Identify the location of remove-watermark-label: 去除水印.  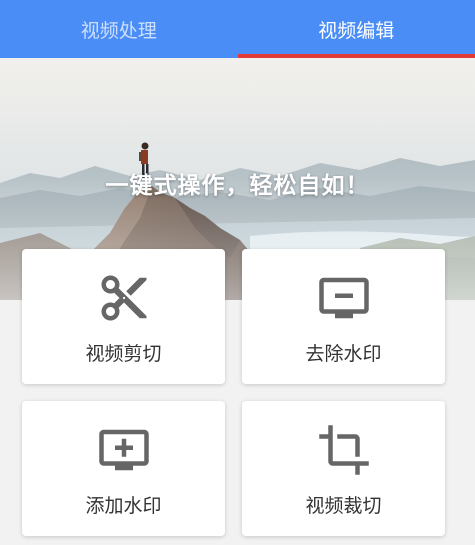
(343, 354).